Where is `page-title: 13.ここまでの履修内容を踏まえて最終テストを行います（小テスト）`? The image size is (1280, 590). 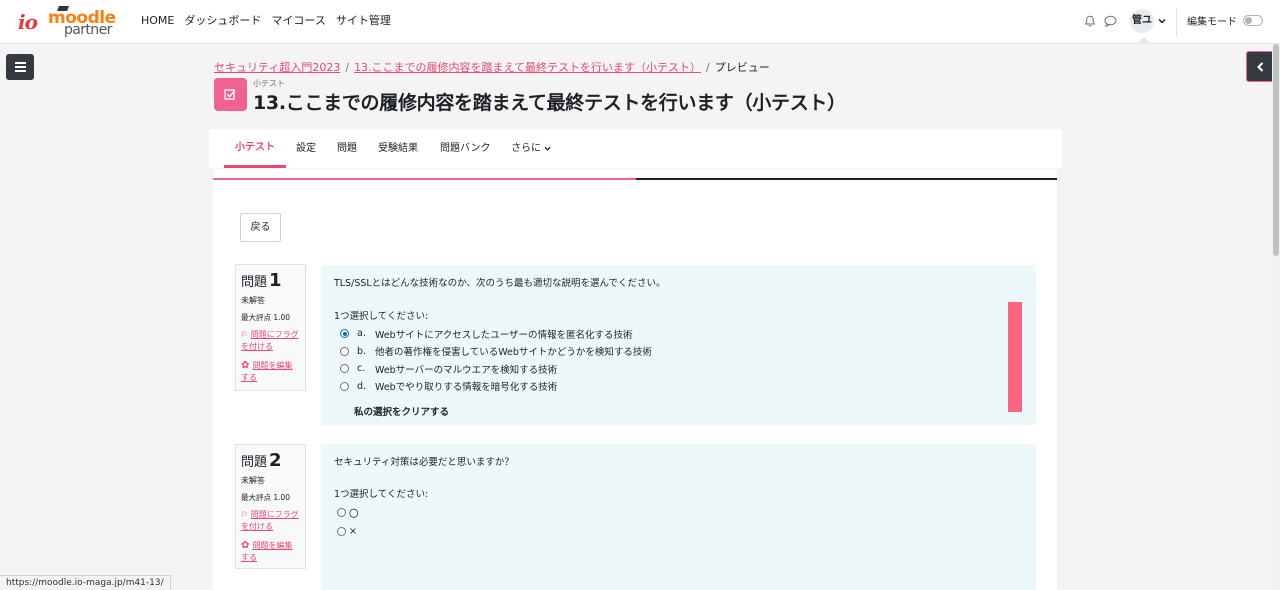 page-title: 13.ここまでの履修内容を踏まえて最終テストを行います（小テスト） is located at coordinates (549, 103).